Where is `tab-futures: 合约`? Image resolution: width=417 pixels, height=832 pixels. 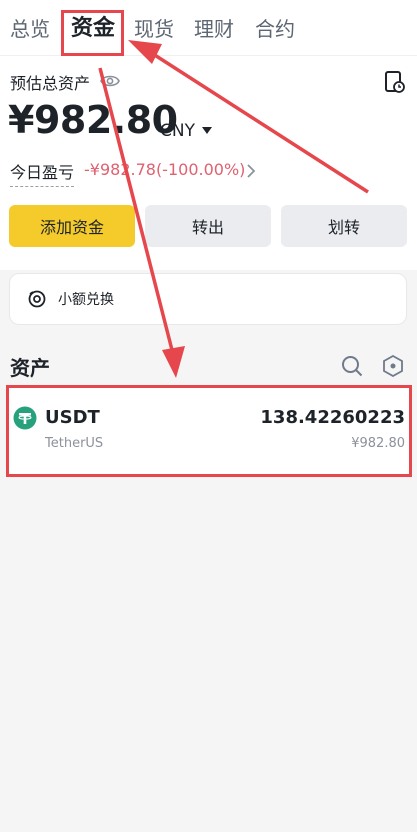
tab-futures: 合约 is located at coordinates (275, 29).